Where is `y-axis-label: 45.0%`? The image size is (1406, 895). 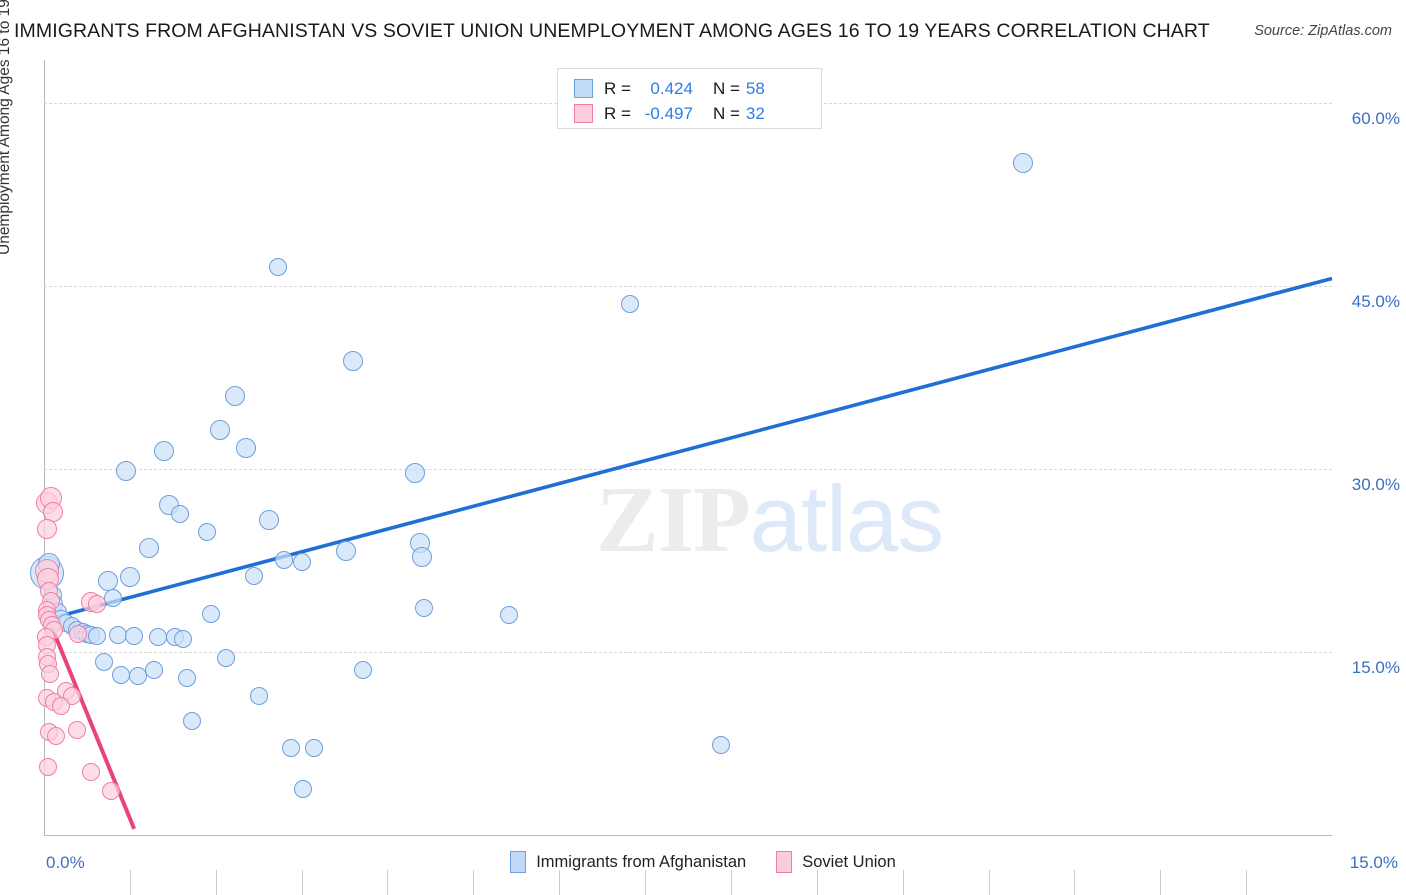
y-axis-label: 45.0% is located at coordinates (1375, 301).